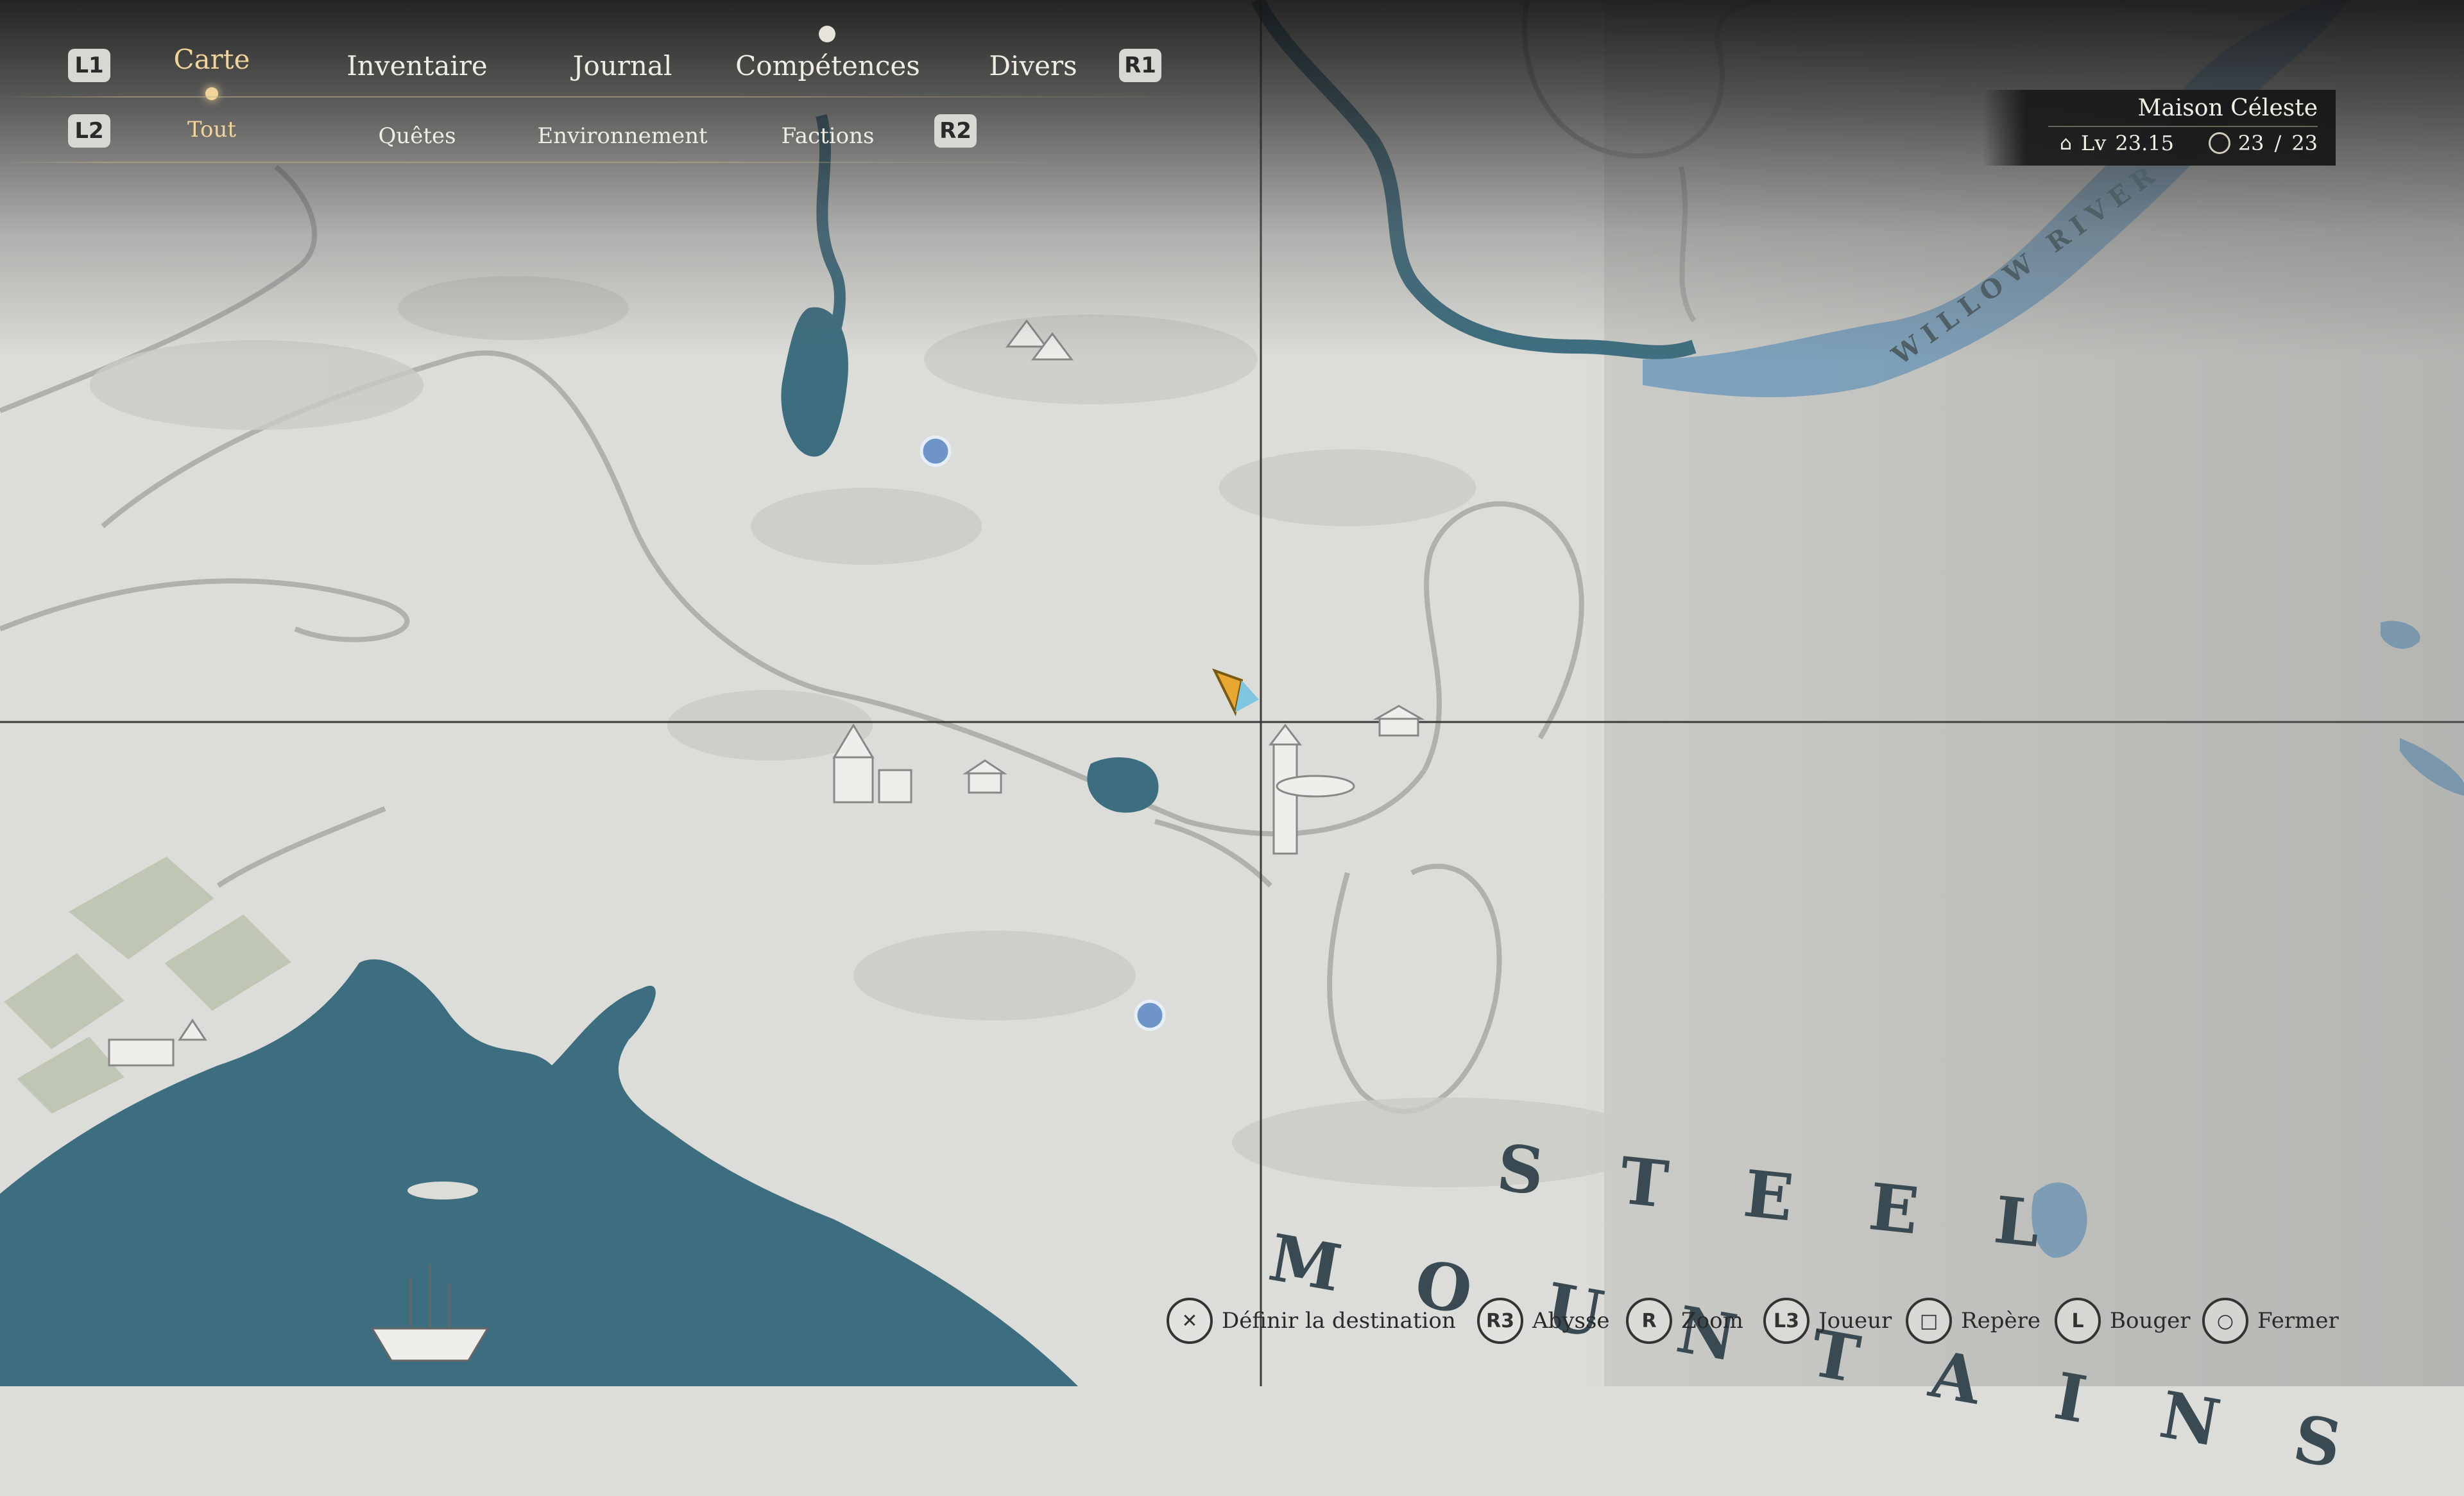  I want to click on tab-divider, so click(610, 97).